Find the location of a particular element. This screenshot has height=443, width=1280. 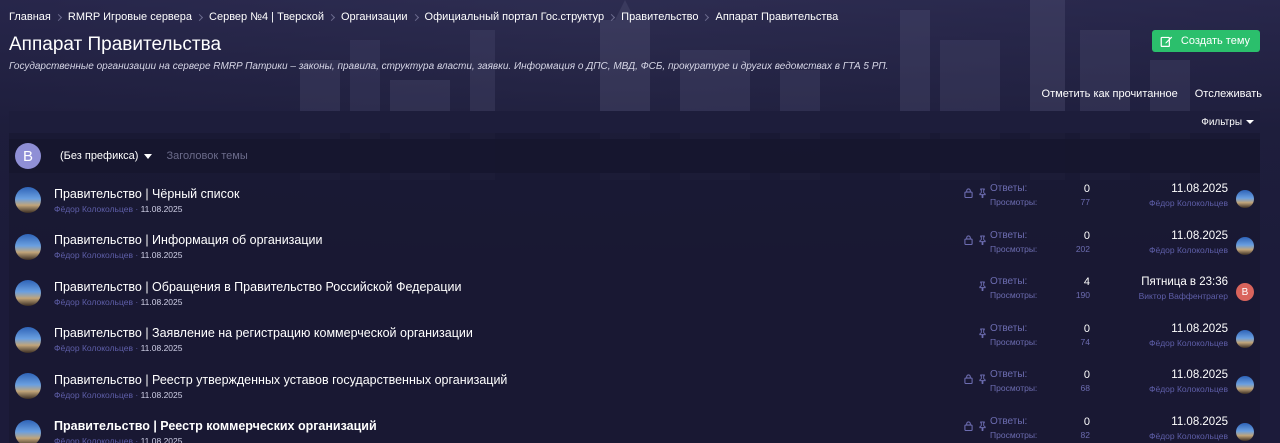

breadcrumb-item: Главная is located at coordinates (30, 17).